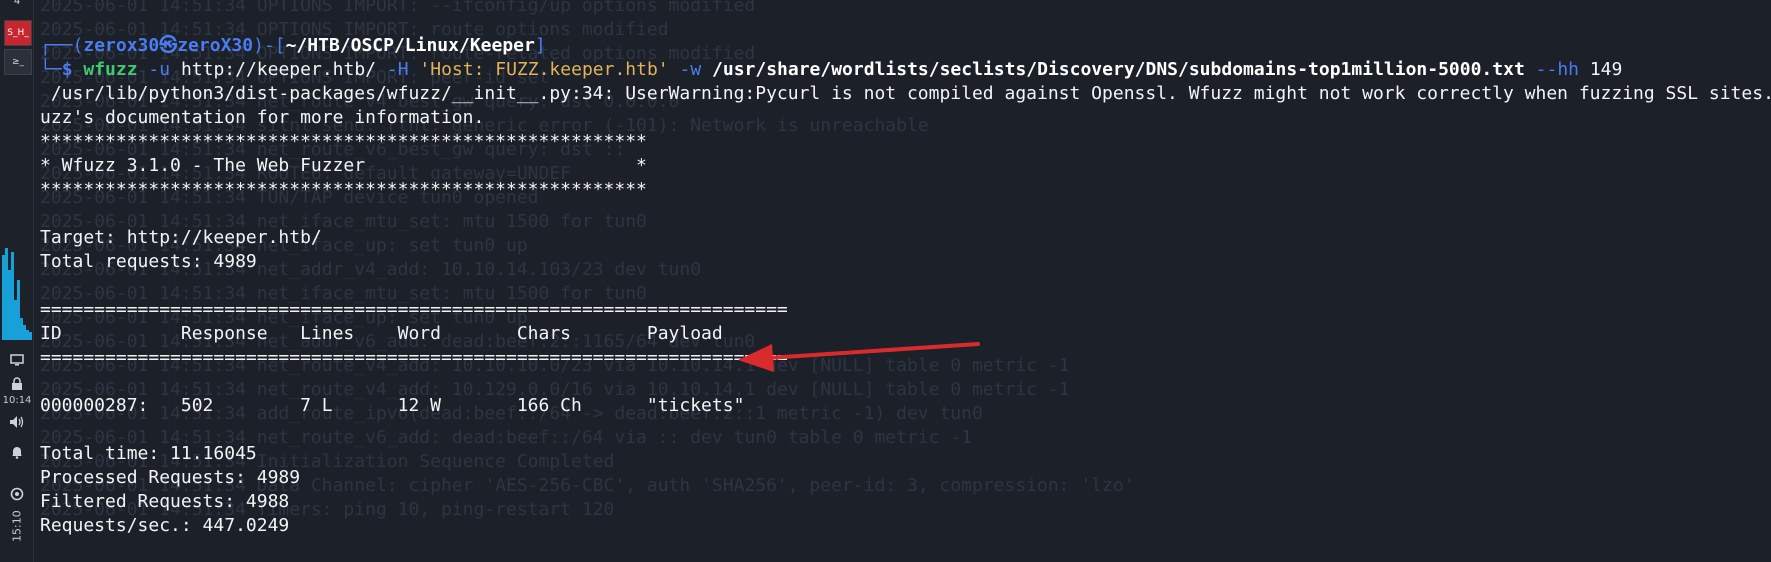  What do you see at coordinates (278, 69) in the screenshot?
I see `command-url: http://keeper.htb/` at bounding box center [278, 69].